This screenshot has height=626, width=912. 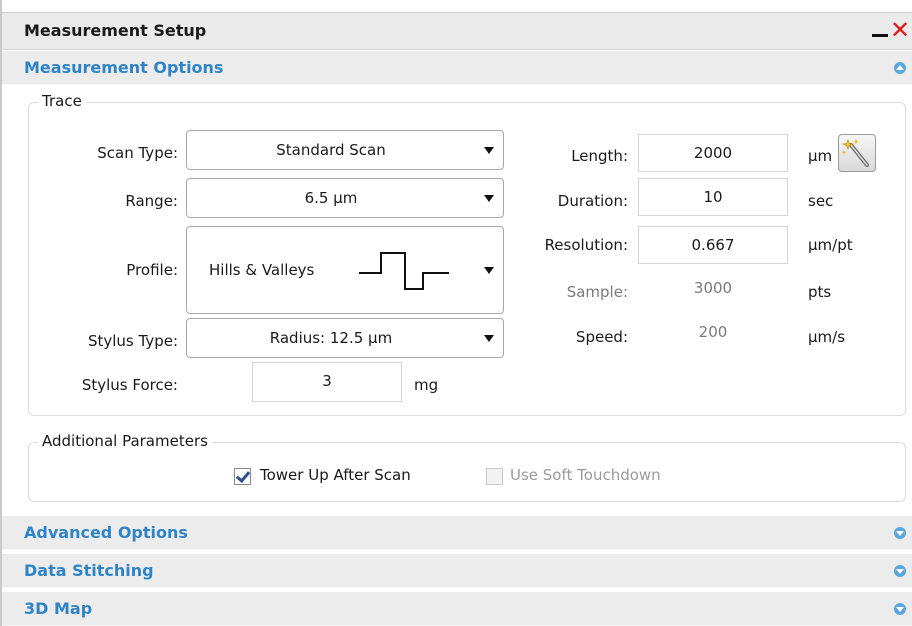 What do you see at coordinates (58, 608) in the screenshot?
I see `section-label: 3D Map` at bounding box center [58, 608].